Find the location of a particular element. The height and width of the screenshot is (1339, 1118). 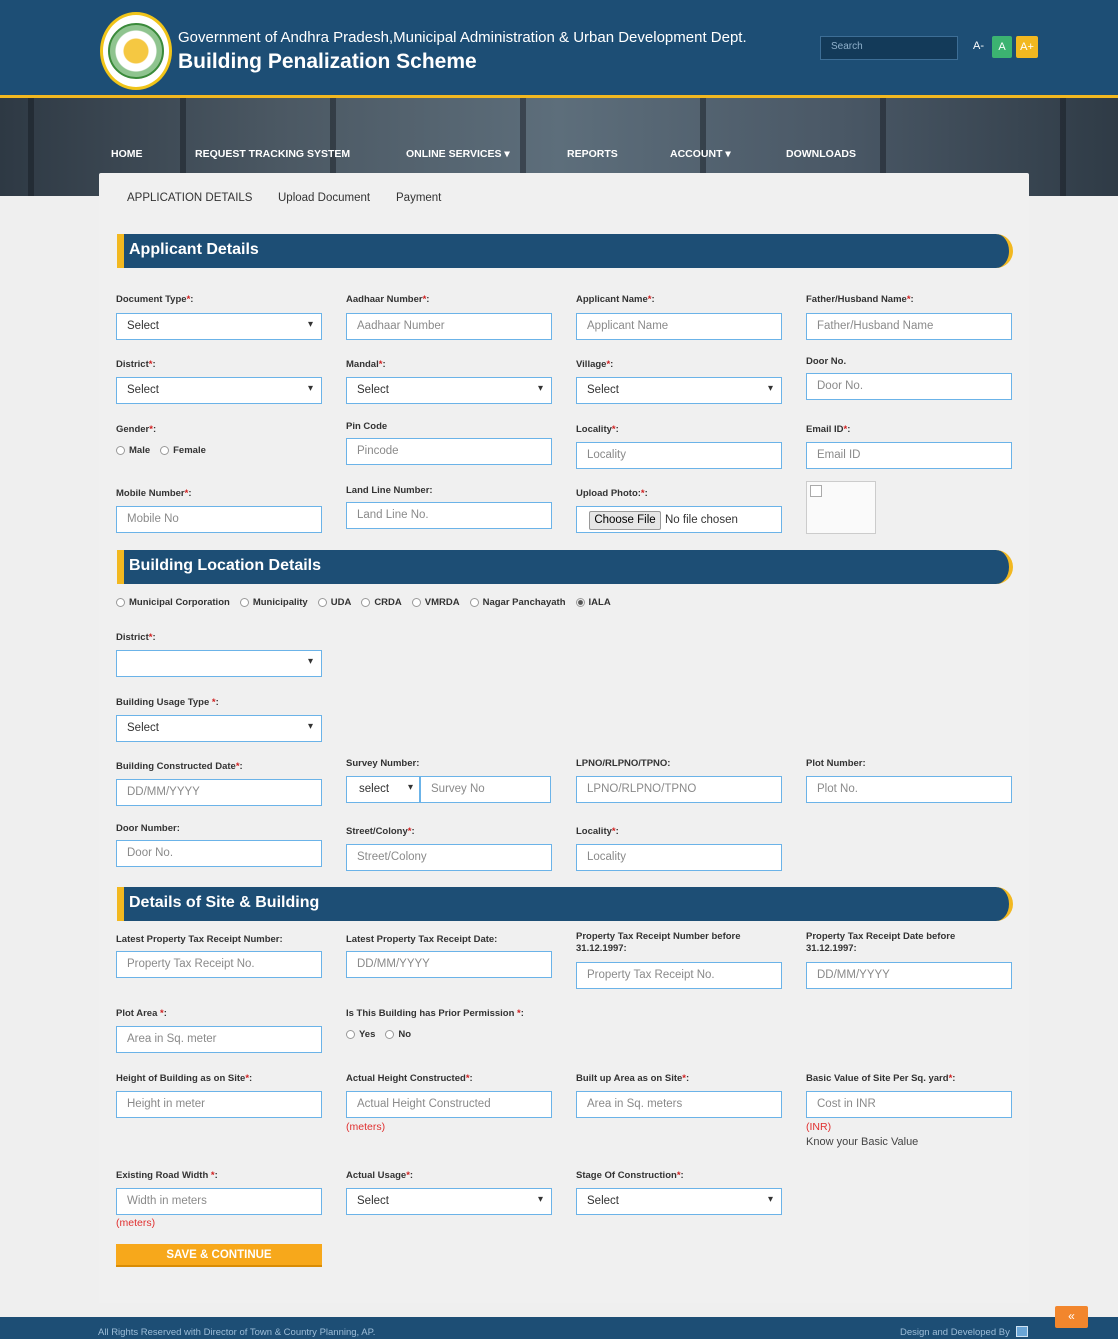

nav-account: ACCOUNT ▾ is located at coordinates (700, 154).